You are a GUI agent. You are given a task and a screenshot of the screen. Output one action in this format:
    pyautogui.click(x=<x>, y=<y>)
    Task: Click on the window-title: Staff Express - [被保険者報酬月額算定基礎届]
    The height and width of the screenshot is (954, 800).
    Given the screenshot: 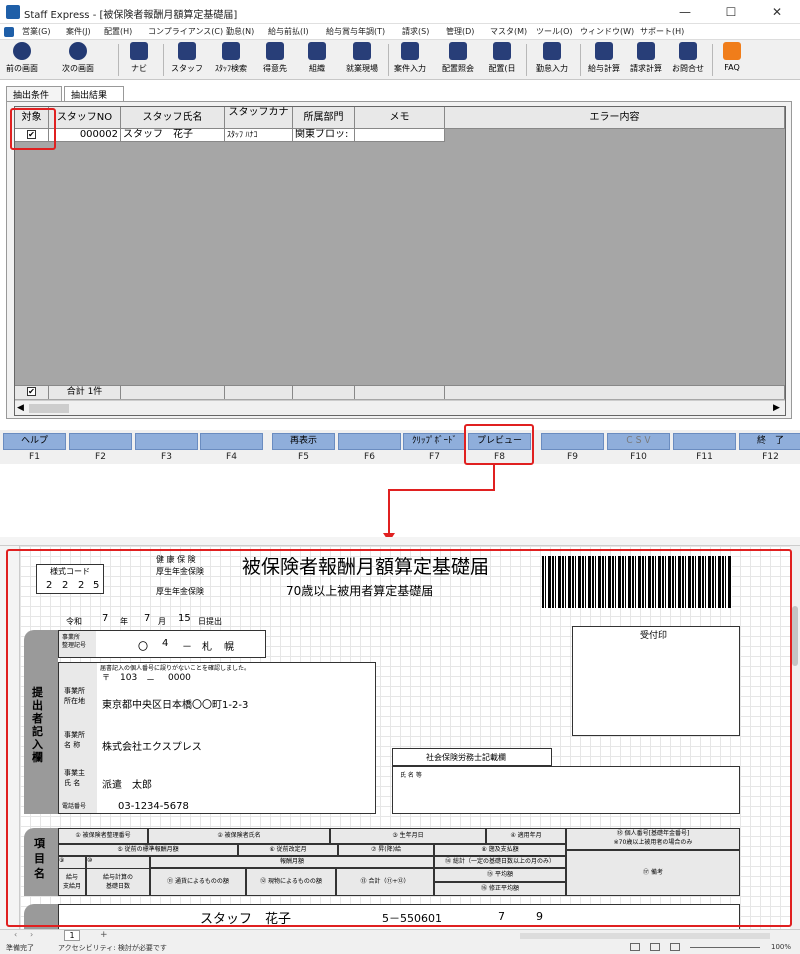 What is the action you would take?
    pyautogui.click(x=131, y=15)
    